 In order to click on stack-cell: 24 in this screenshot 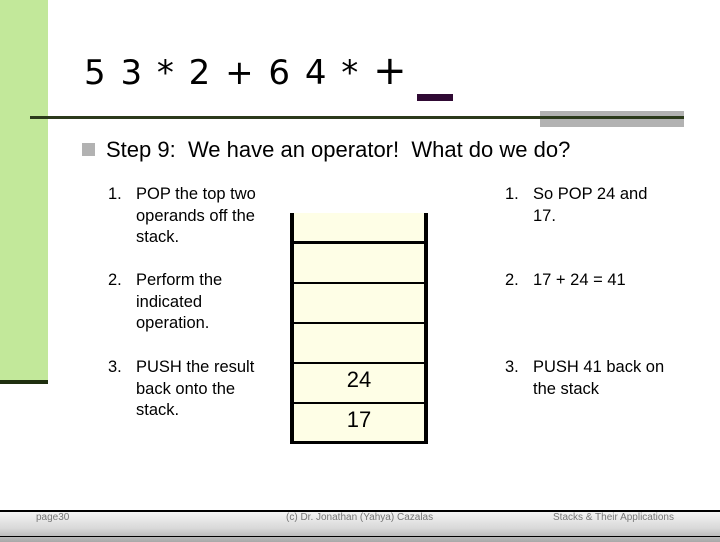, I will do `click(359, 379)`.